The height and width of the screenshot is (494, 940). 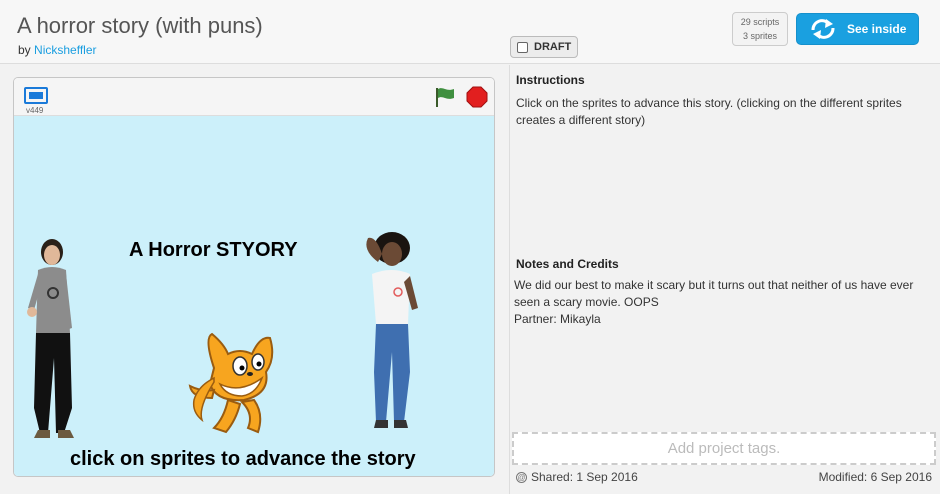 I want to click on draft-checkbox, so click(x=522, y=47).